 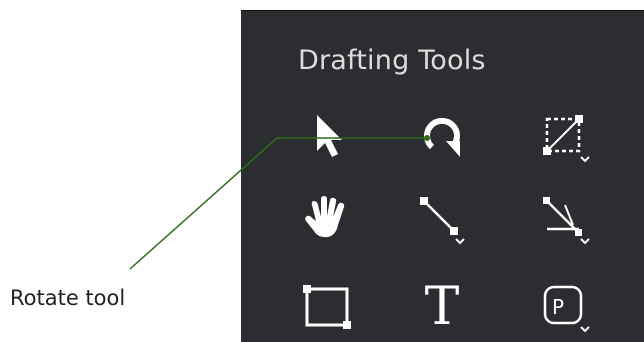 I want to click on dimension-tool-button, so click(x=565, y=219).